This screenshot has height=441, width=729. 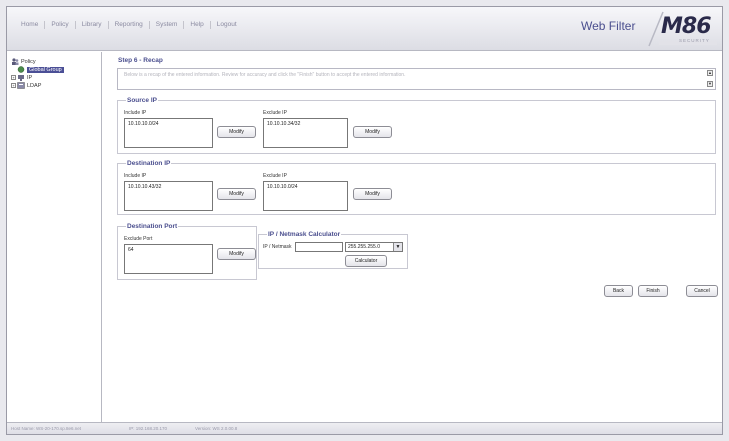 What do you see at coordinates (319, 247) in the screenshot?
I see `ip-address-input` at bounding box center [319, 247].